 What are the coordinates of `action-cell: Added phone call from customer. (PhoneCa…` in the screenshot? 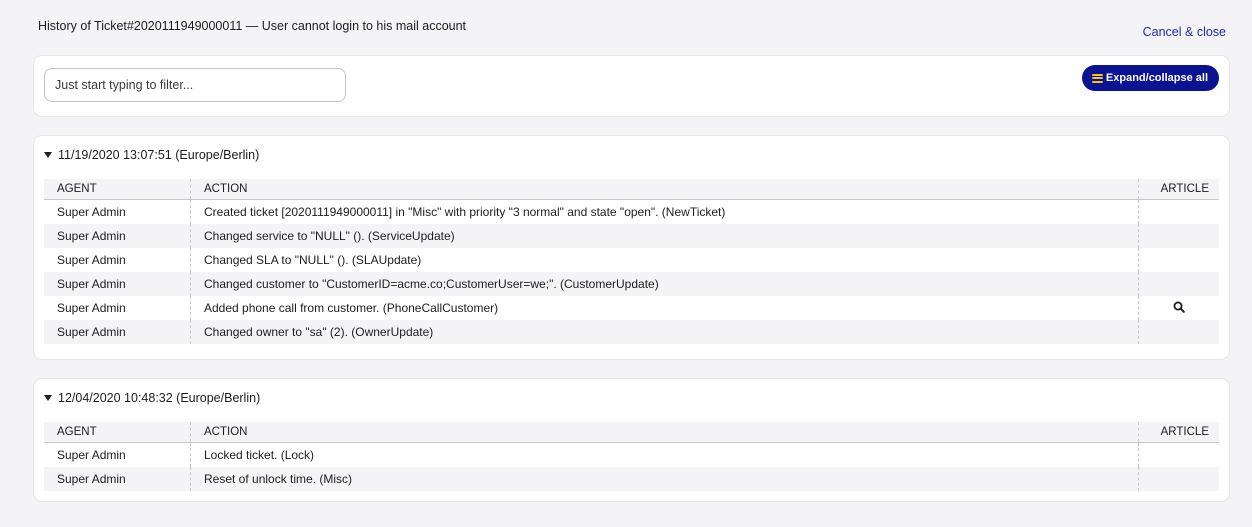 It's located at (664, 308).